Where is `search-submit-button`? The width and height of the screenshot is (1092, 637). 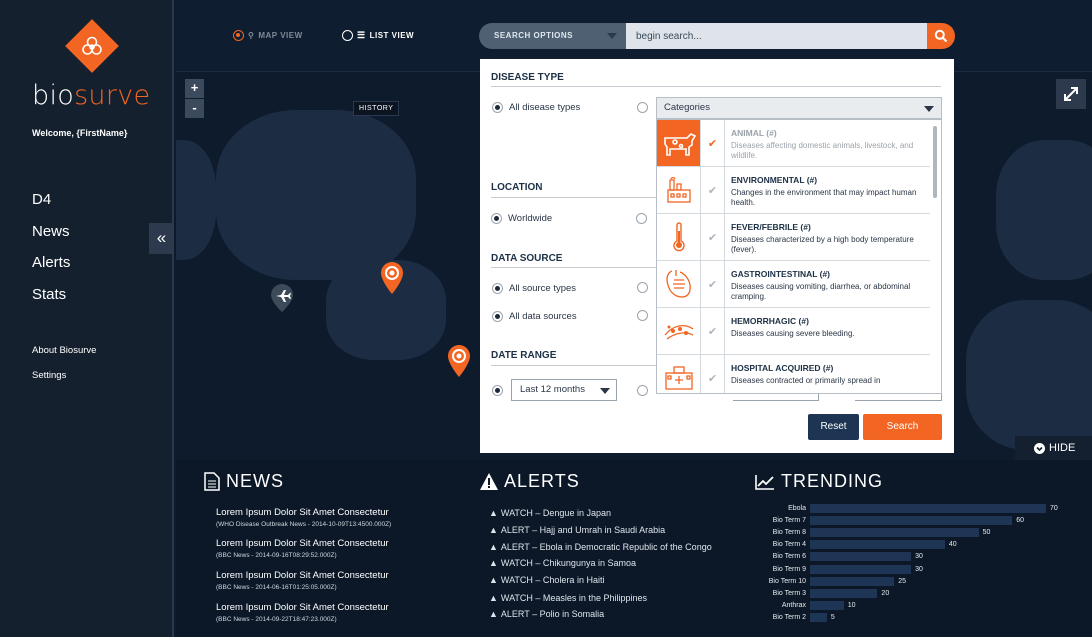
search-submit-button is located at coordinates (941, 36).